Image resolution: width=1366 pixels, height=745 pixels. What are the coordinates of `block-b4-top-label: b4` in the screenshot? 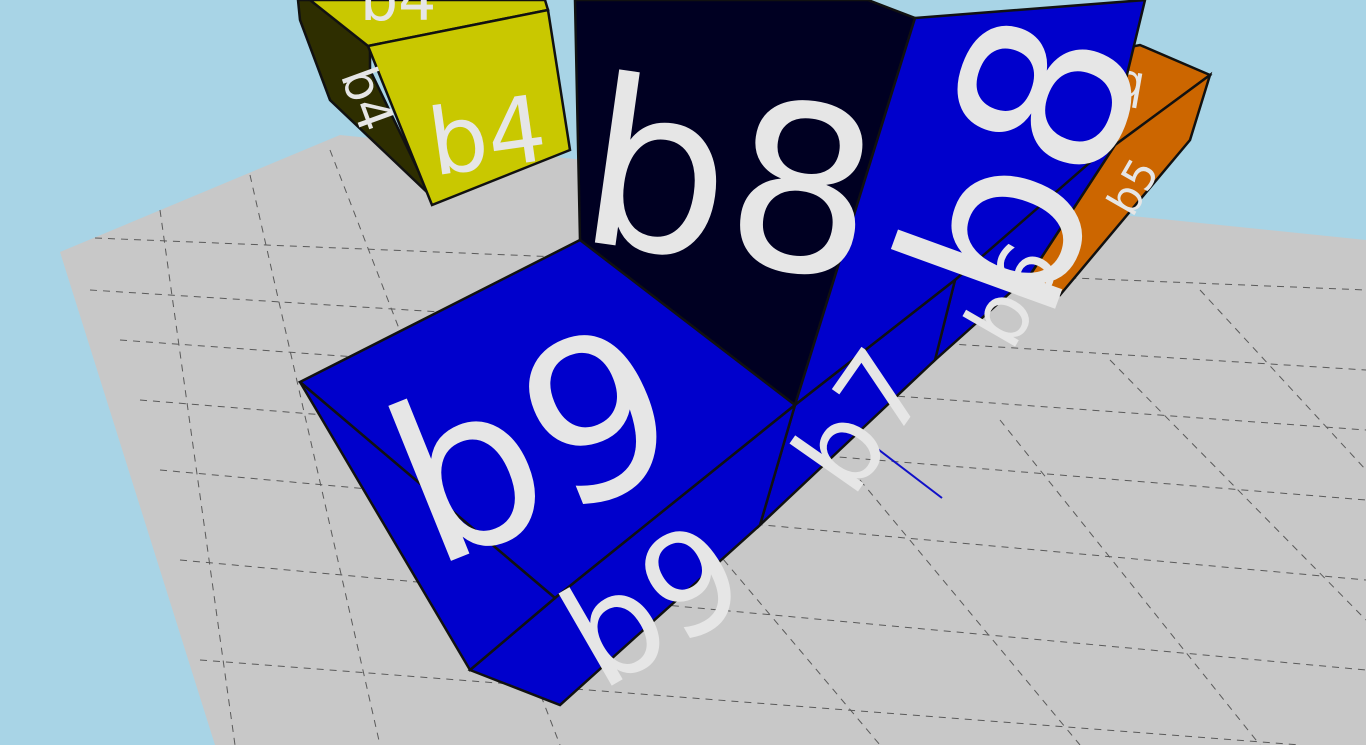 It's located at (398, 17).